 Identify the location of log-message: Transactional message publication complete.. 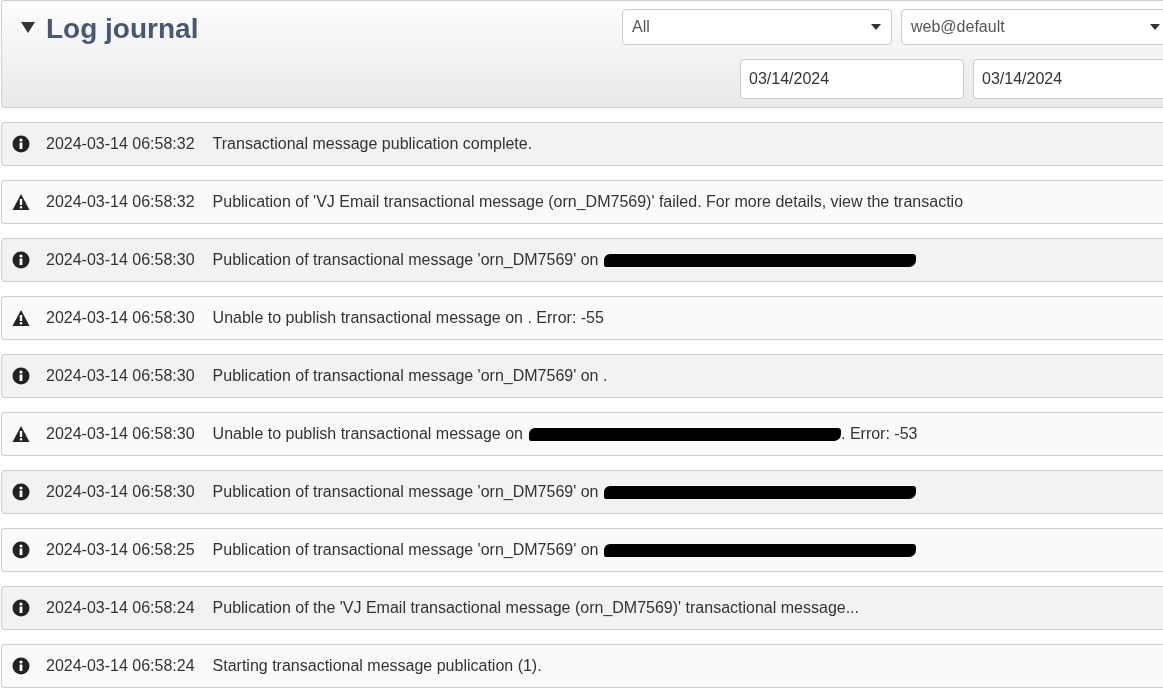
(372, 144).